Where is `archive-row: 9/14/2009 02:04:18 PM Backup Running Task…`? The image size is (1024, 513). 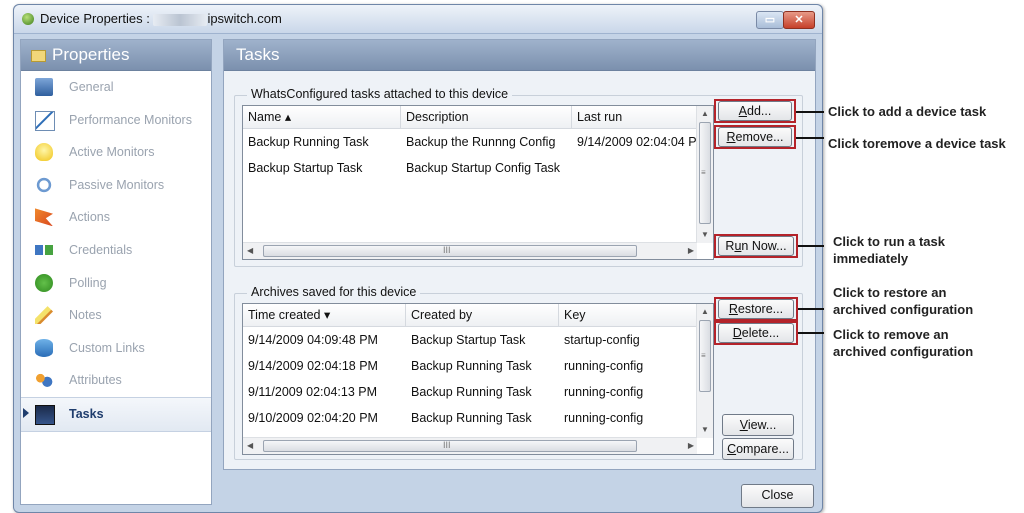 archive-row: 9/14/2009 02:04:18 PM Backup Running Task… is located at coordinates (470, 366).